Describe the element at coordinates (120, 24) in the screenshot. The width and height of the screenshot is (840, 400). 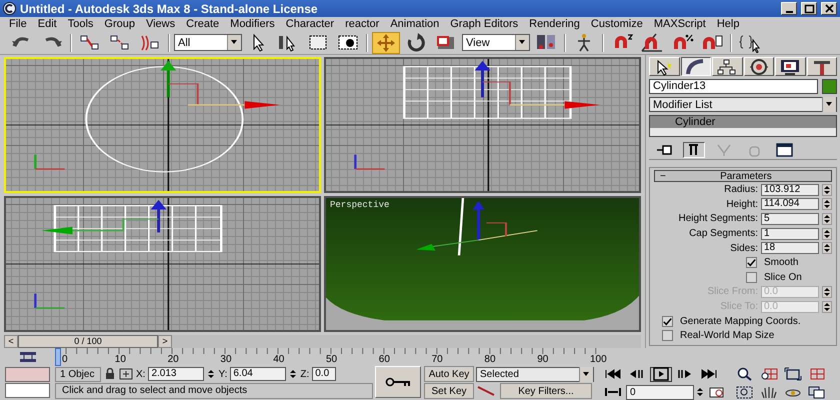
I see `menu-item: Group` at that location.